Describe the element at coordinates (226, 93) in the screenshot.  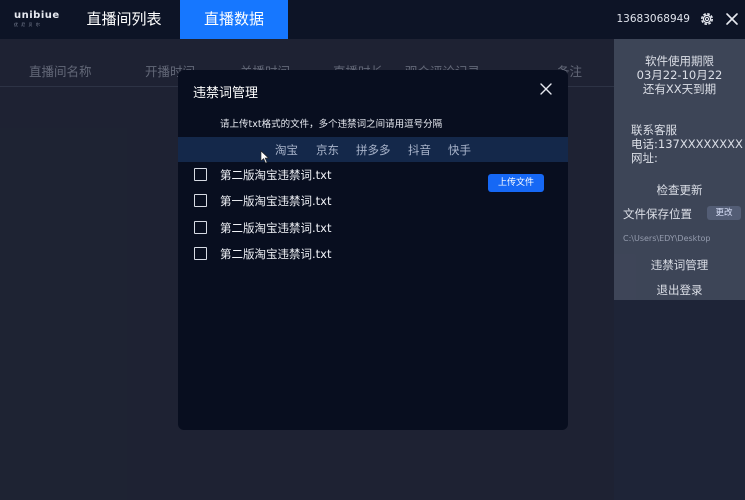
I see `dialog-title: 违禁词管理` at that location.